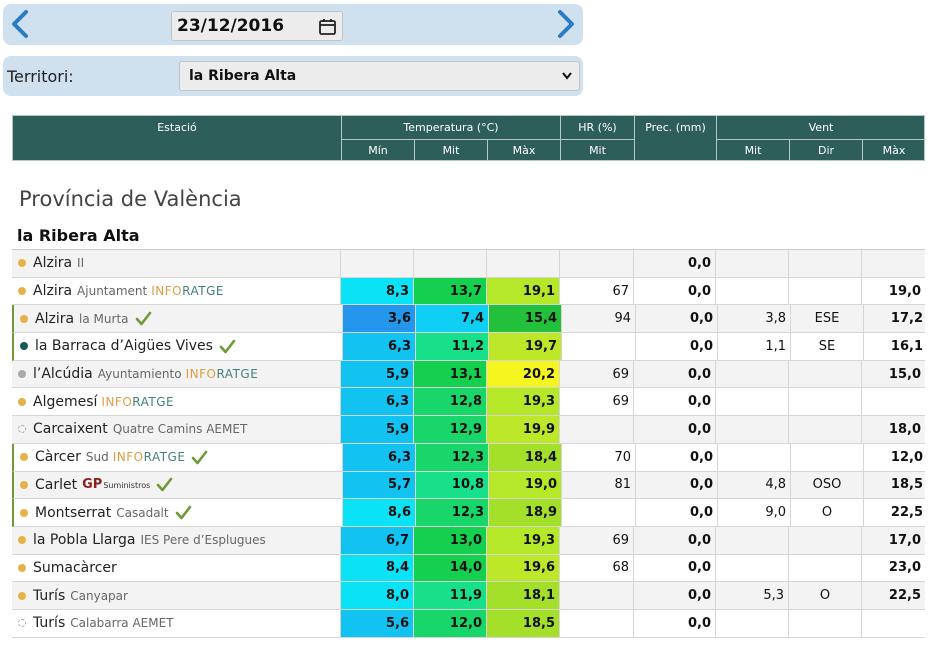 The image size is (942, 646). Describe the element at coordinates (58, 457) in the screenshot. I see `station-name: Càrcer` at that location.